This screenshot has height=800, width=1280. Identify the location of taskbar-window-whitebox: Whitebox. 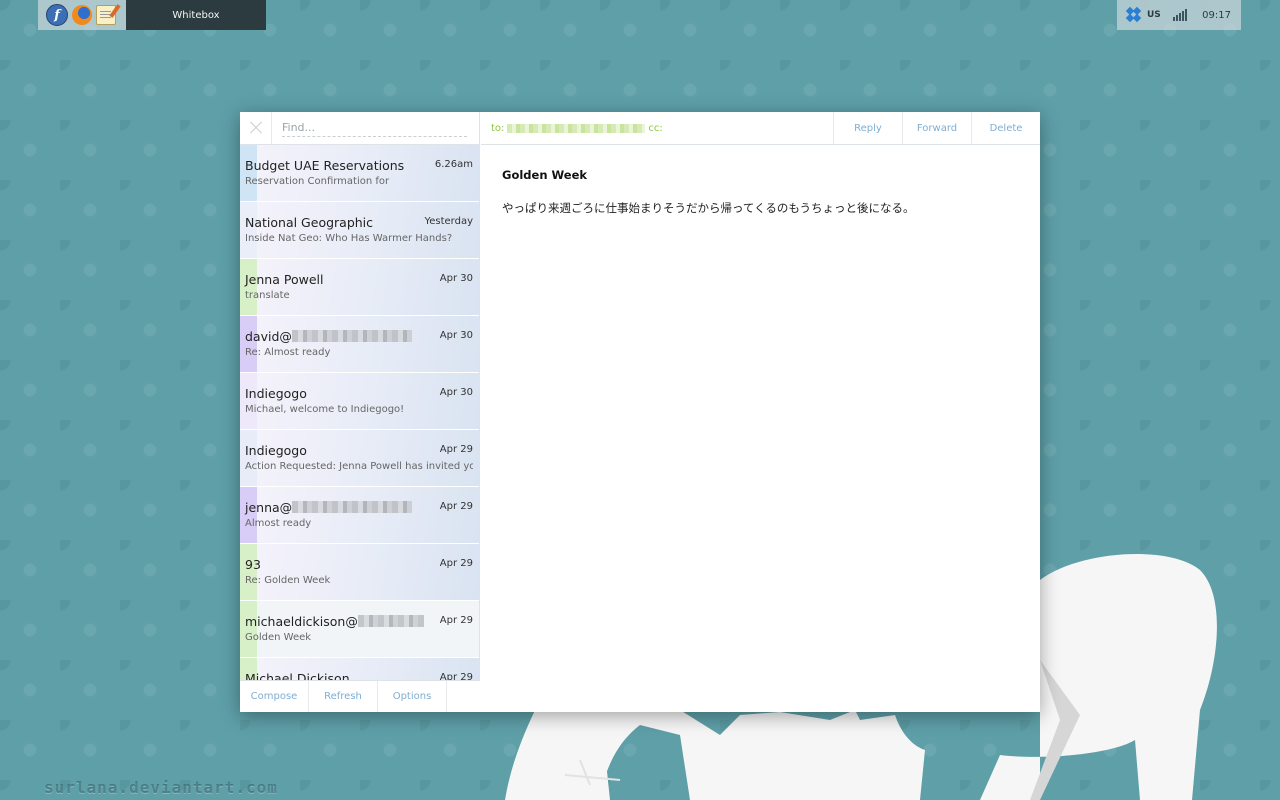
(196, 15).